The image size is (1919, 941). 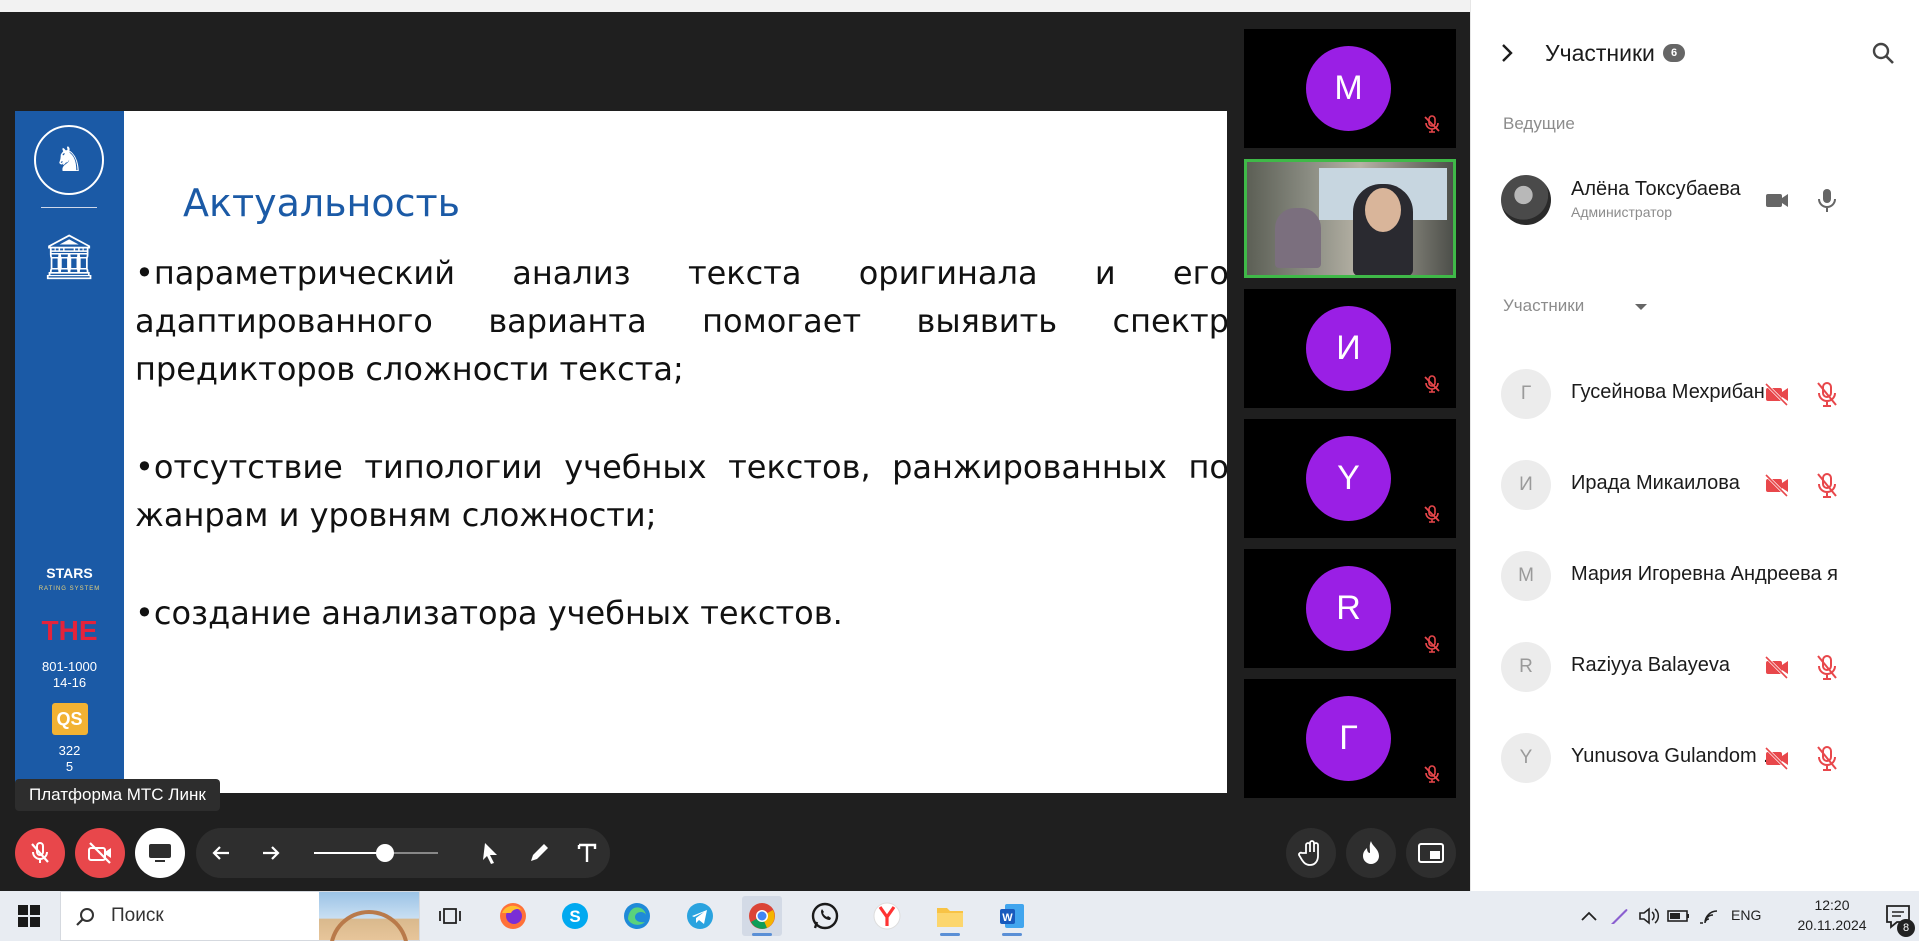 What do you see at coordinates (69, 750) in the screenshot?
I see `qs-rank-line-1: 322` at bounding box center [69, 750].